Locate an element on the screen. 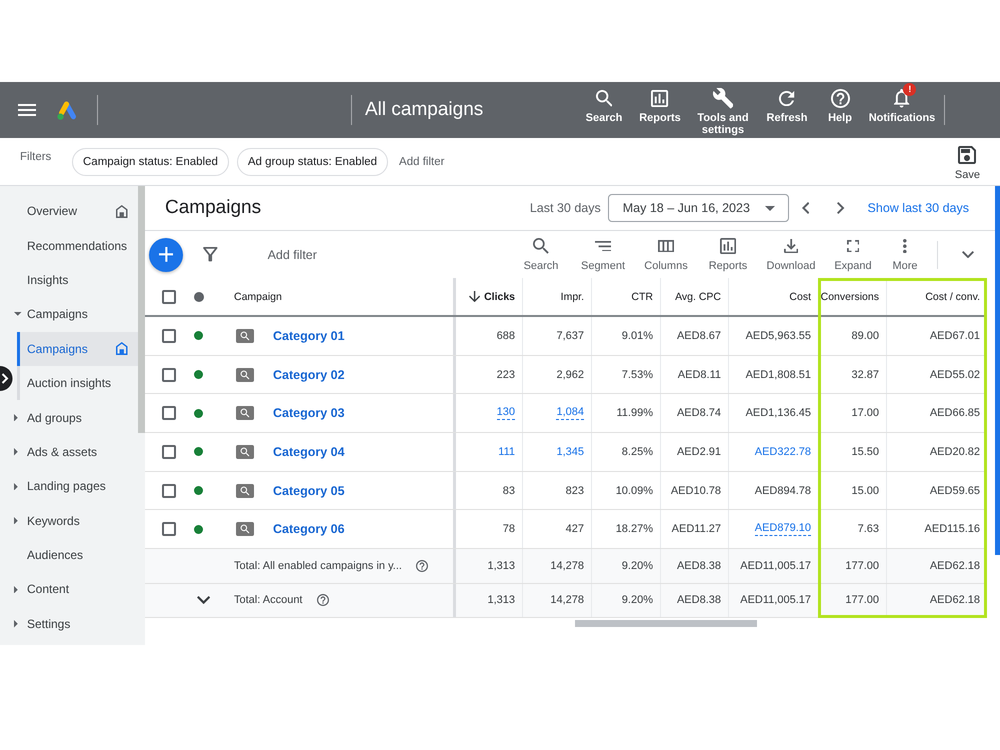  save-button: Save is located at coordinates (967, 163).